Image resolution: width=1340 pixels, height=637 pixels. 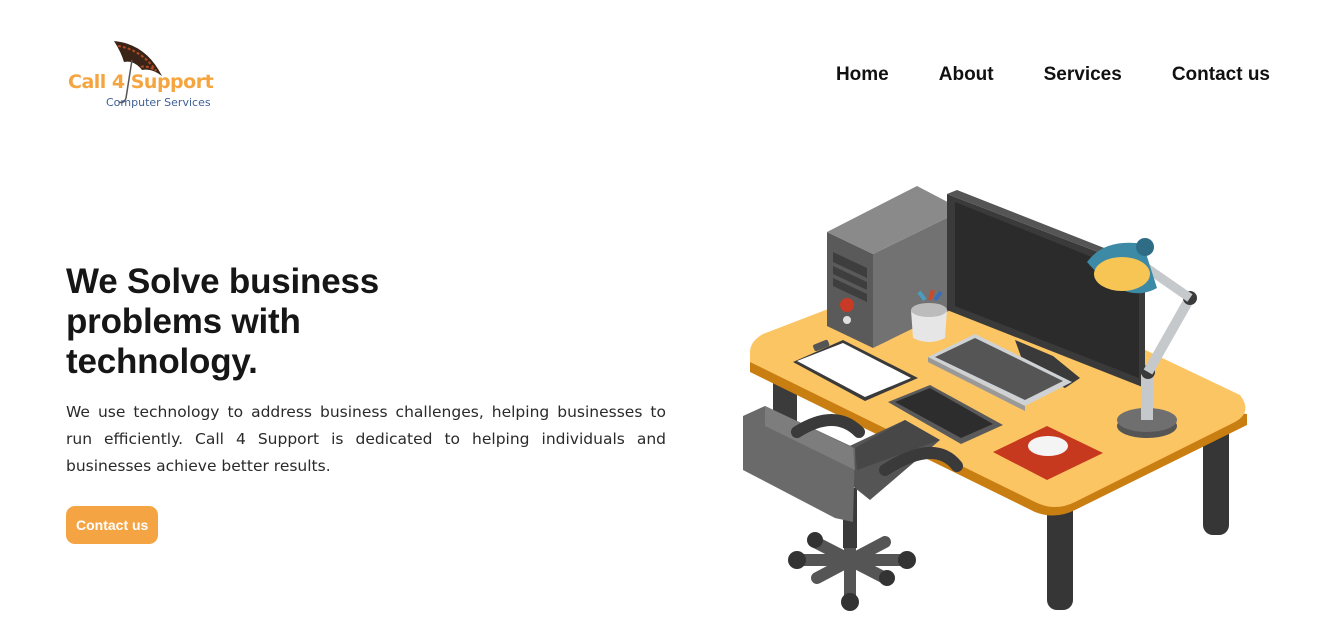 What do you see at coordinates (141, 82) in the screenshot?
I see `logo-name: Call 4 Support` at bounding box center [141, 82].